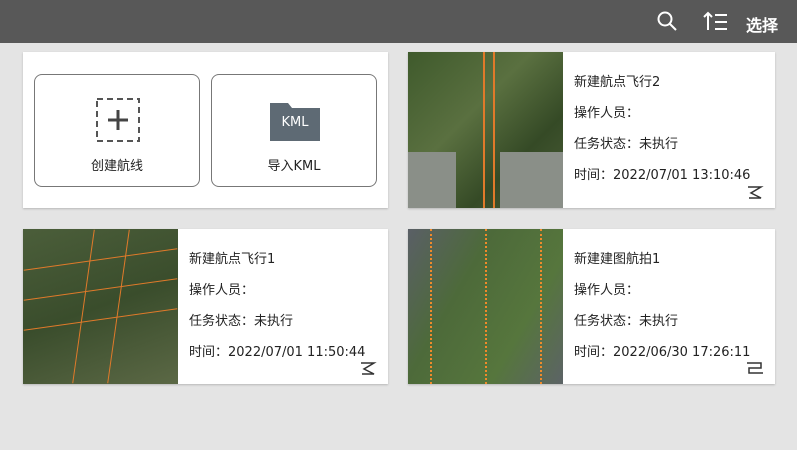  Describe the element at coordinates (716, 21) in the screenshot. I see `sort-icon` at that location.